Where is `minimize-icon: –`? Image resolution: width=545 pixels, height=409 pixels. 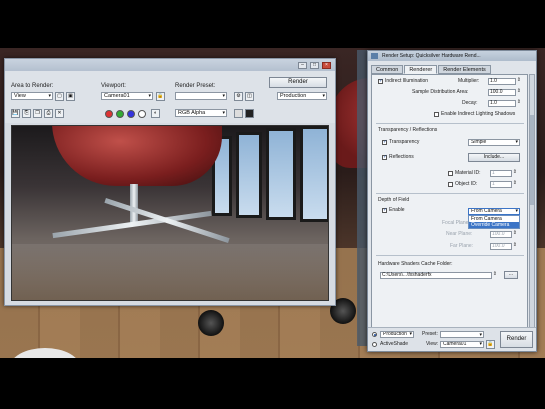 minimize-icon: – is located at coordinates (302, 65).